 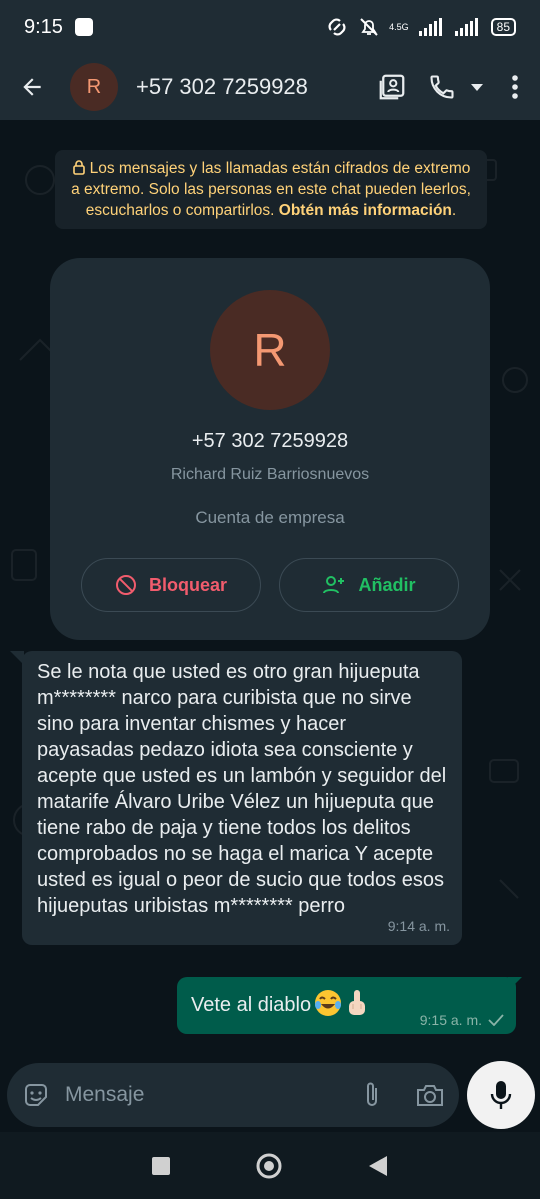 I want to click on contact-name: Richard Ruiz Barriosnuevos, so click(x=270, y=474).